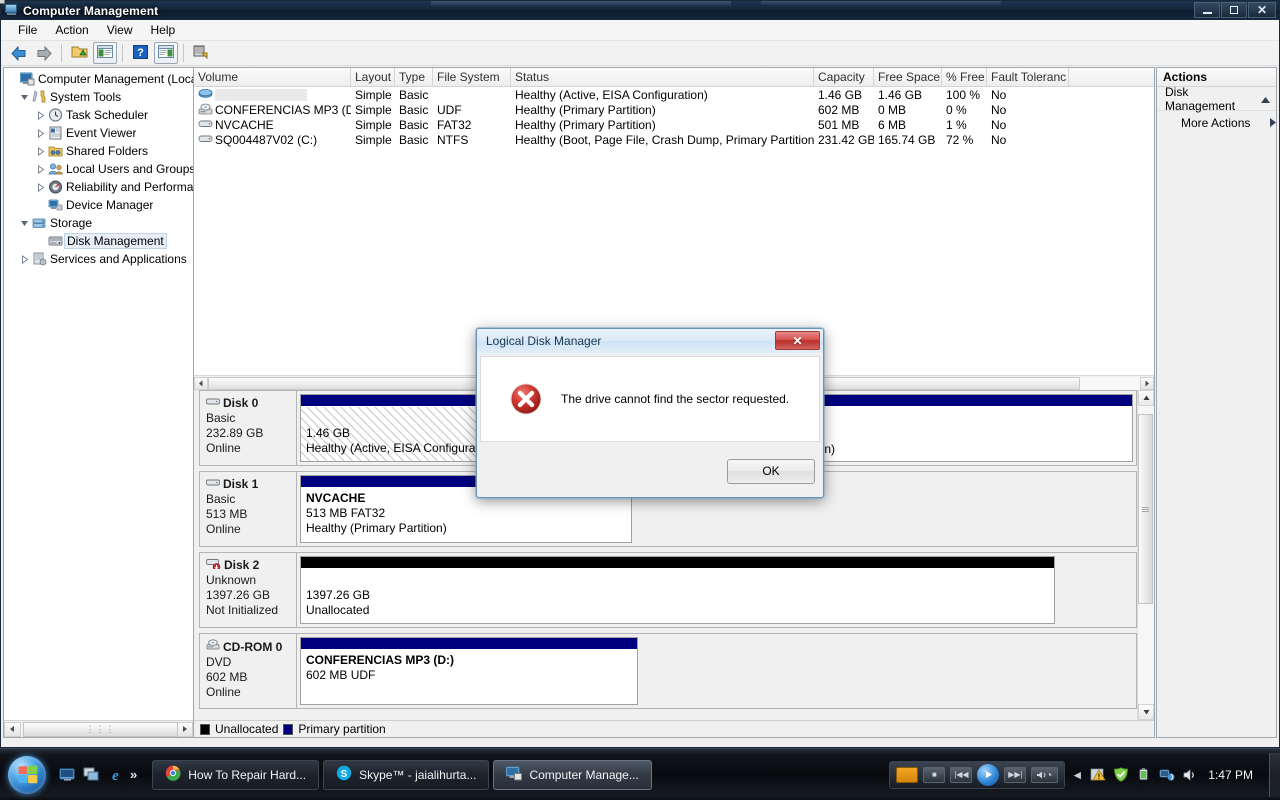 Image resolution: width=1280 pixels, height=800 pixels. I want to click on previous-button: |◀◀, so click(961, 774).